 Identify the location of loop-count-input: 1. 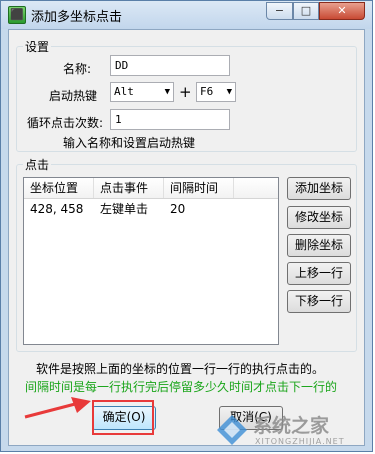
(170, 119).